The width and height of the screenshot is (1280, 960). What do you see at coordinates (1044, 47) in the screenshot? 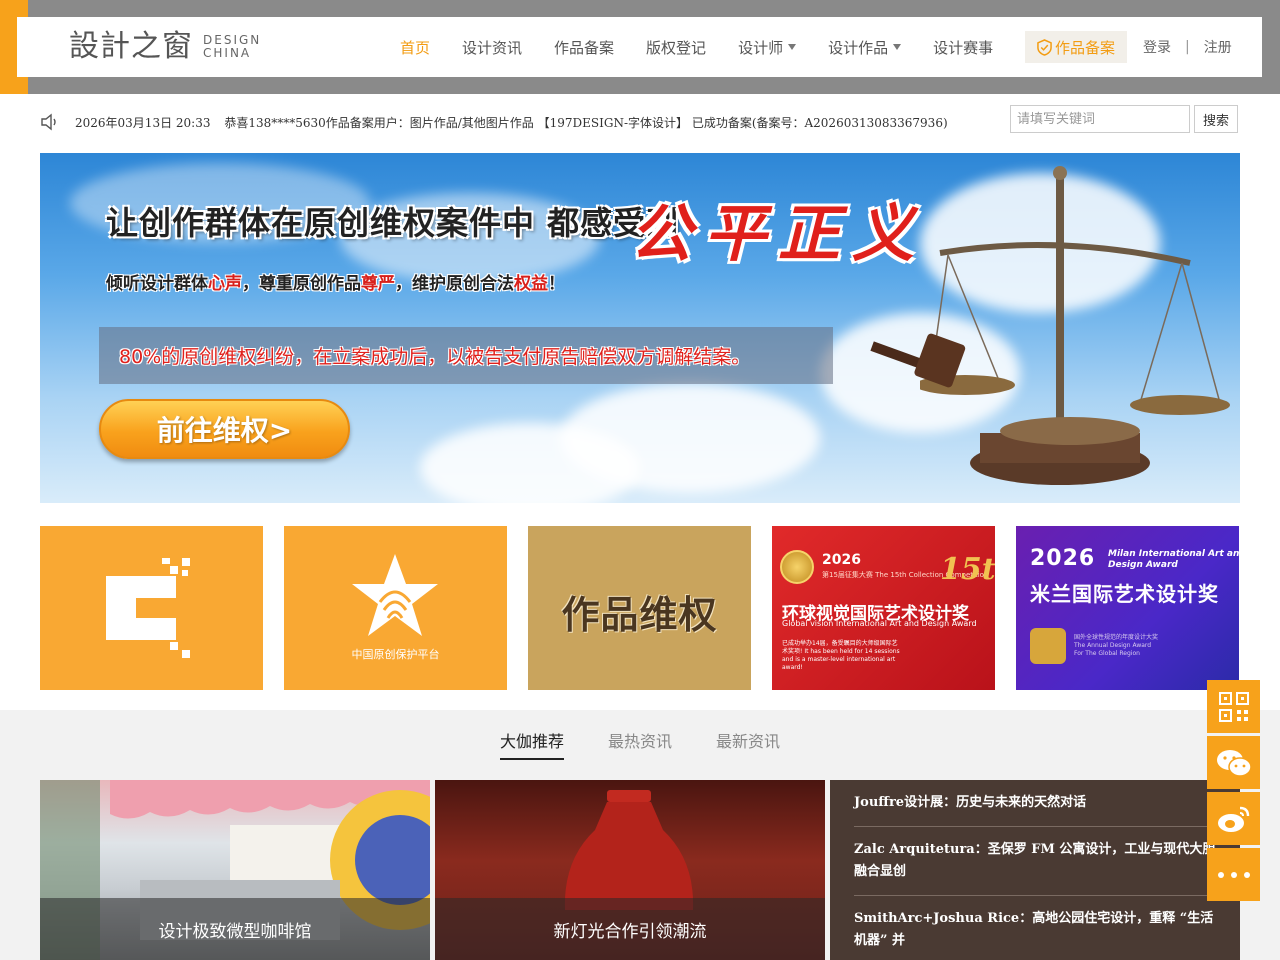
I see `shield-check-icon` at bounding box center [1044, 47].